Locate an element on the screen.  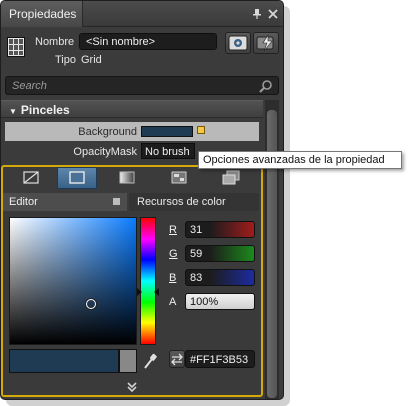
property-row-background: Background is located at coordinates (132, 131).